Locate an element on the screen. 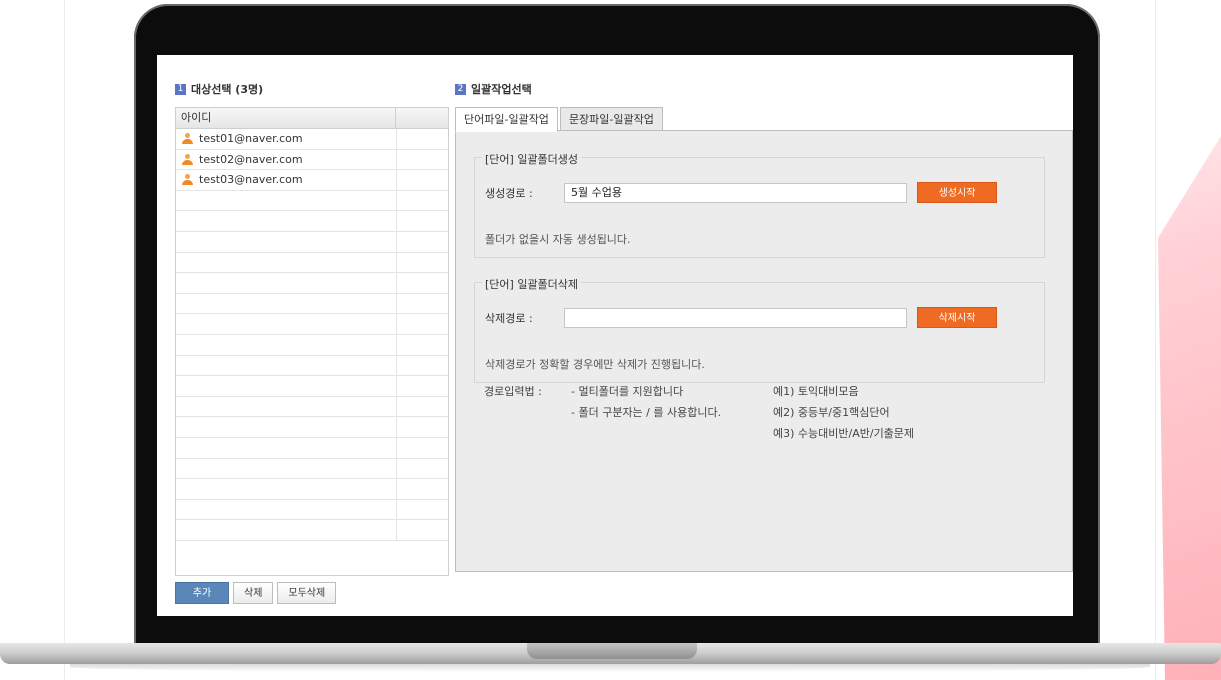 This screenshot has height=680, width=1221. job-tabs: 단어파일-일괄작업 문장파일-일괄작업 is located at coordinates (560, 119).